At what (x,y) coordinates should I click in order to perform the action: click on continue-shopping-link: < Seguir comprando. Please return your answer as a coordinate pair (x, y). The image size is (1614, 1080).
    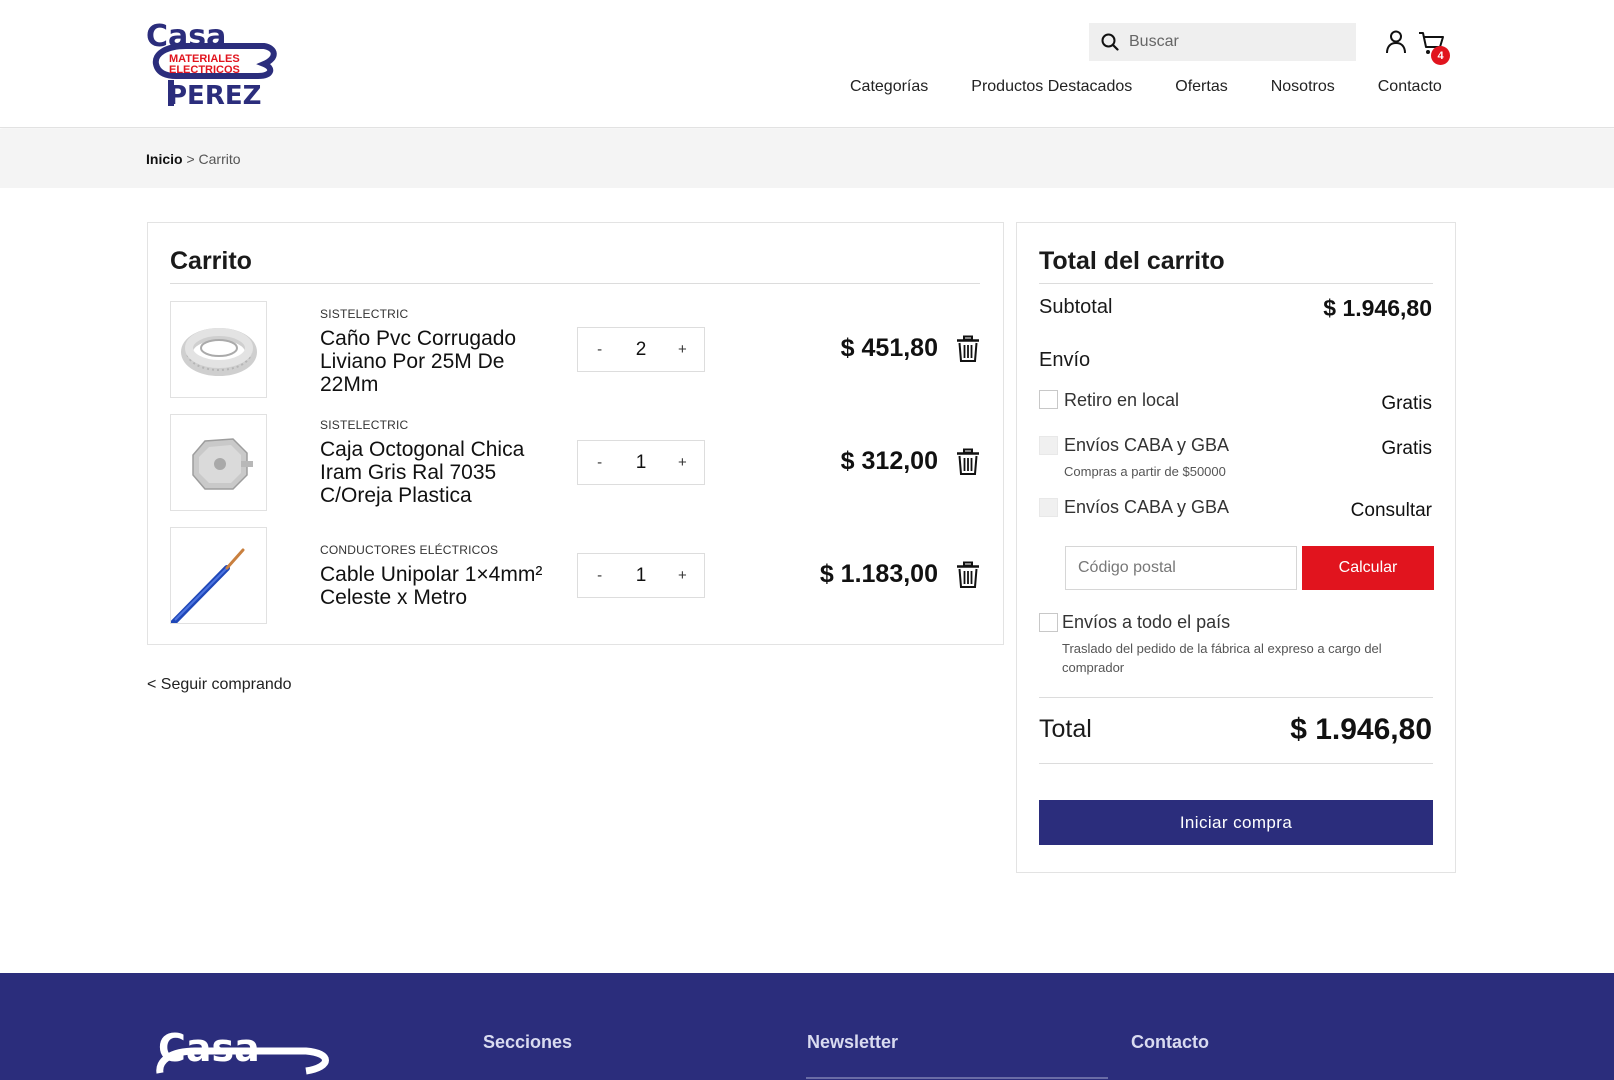
    Looking at the image, I should click on (219, 685).